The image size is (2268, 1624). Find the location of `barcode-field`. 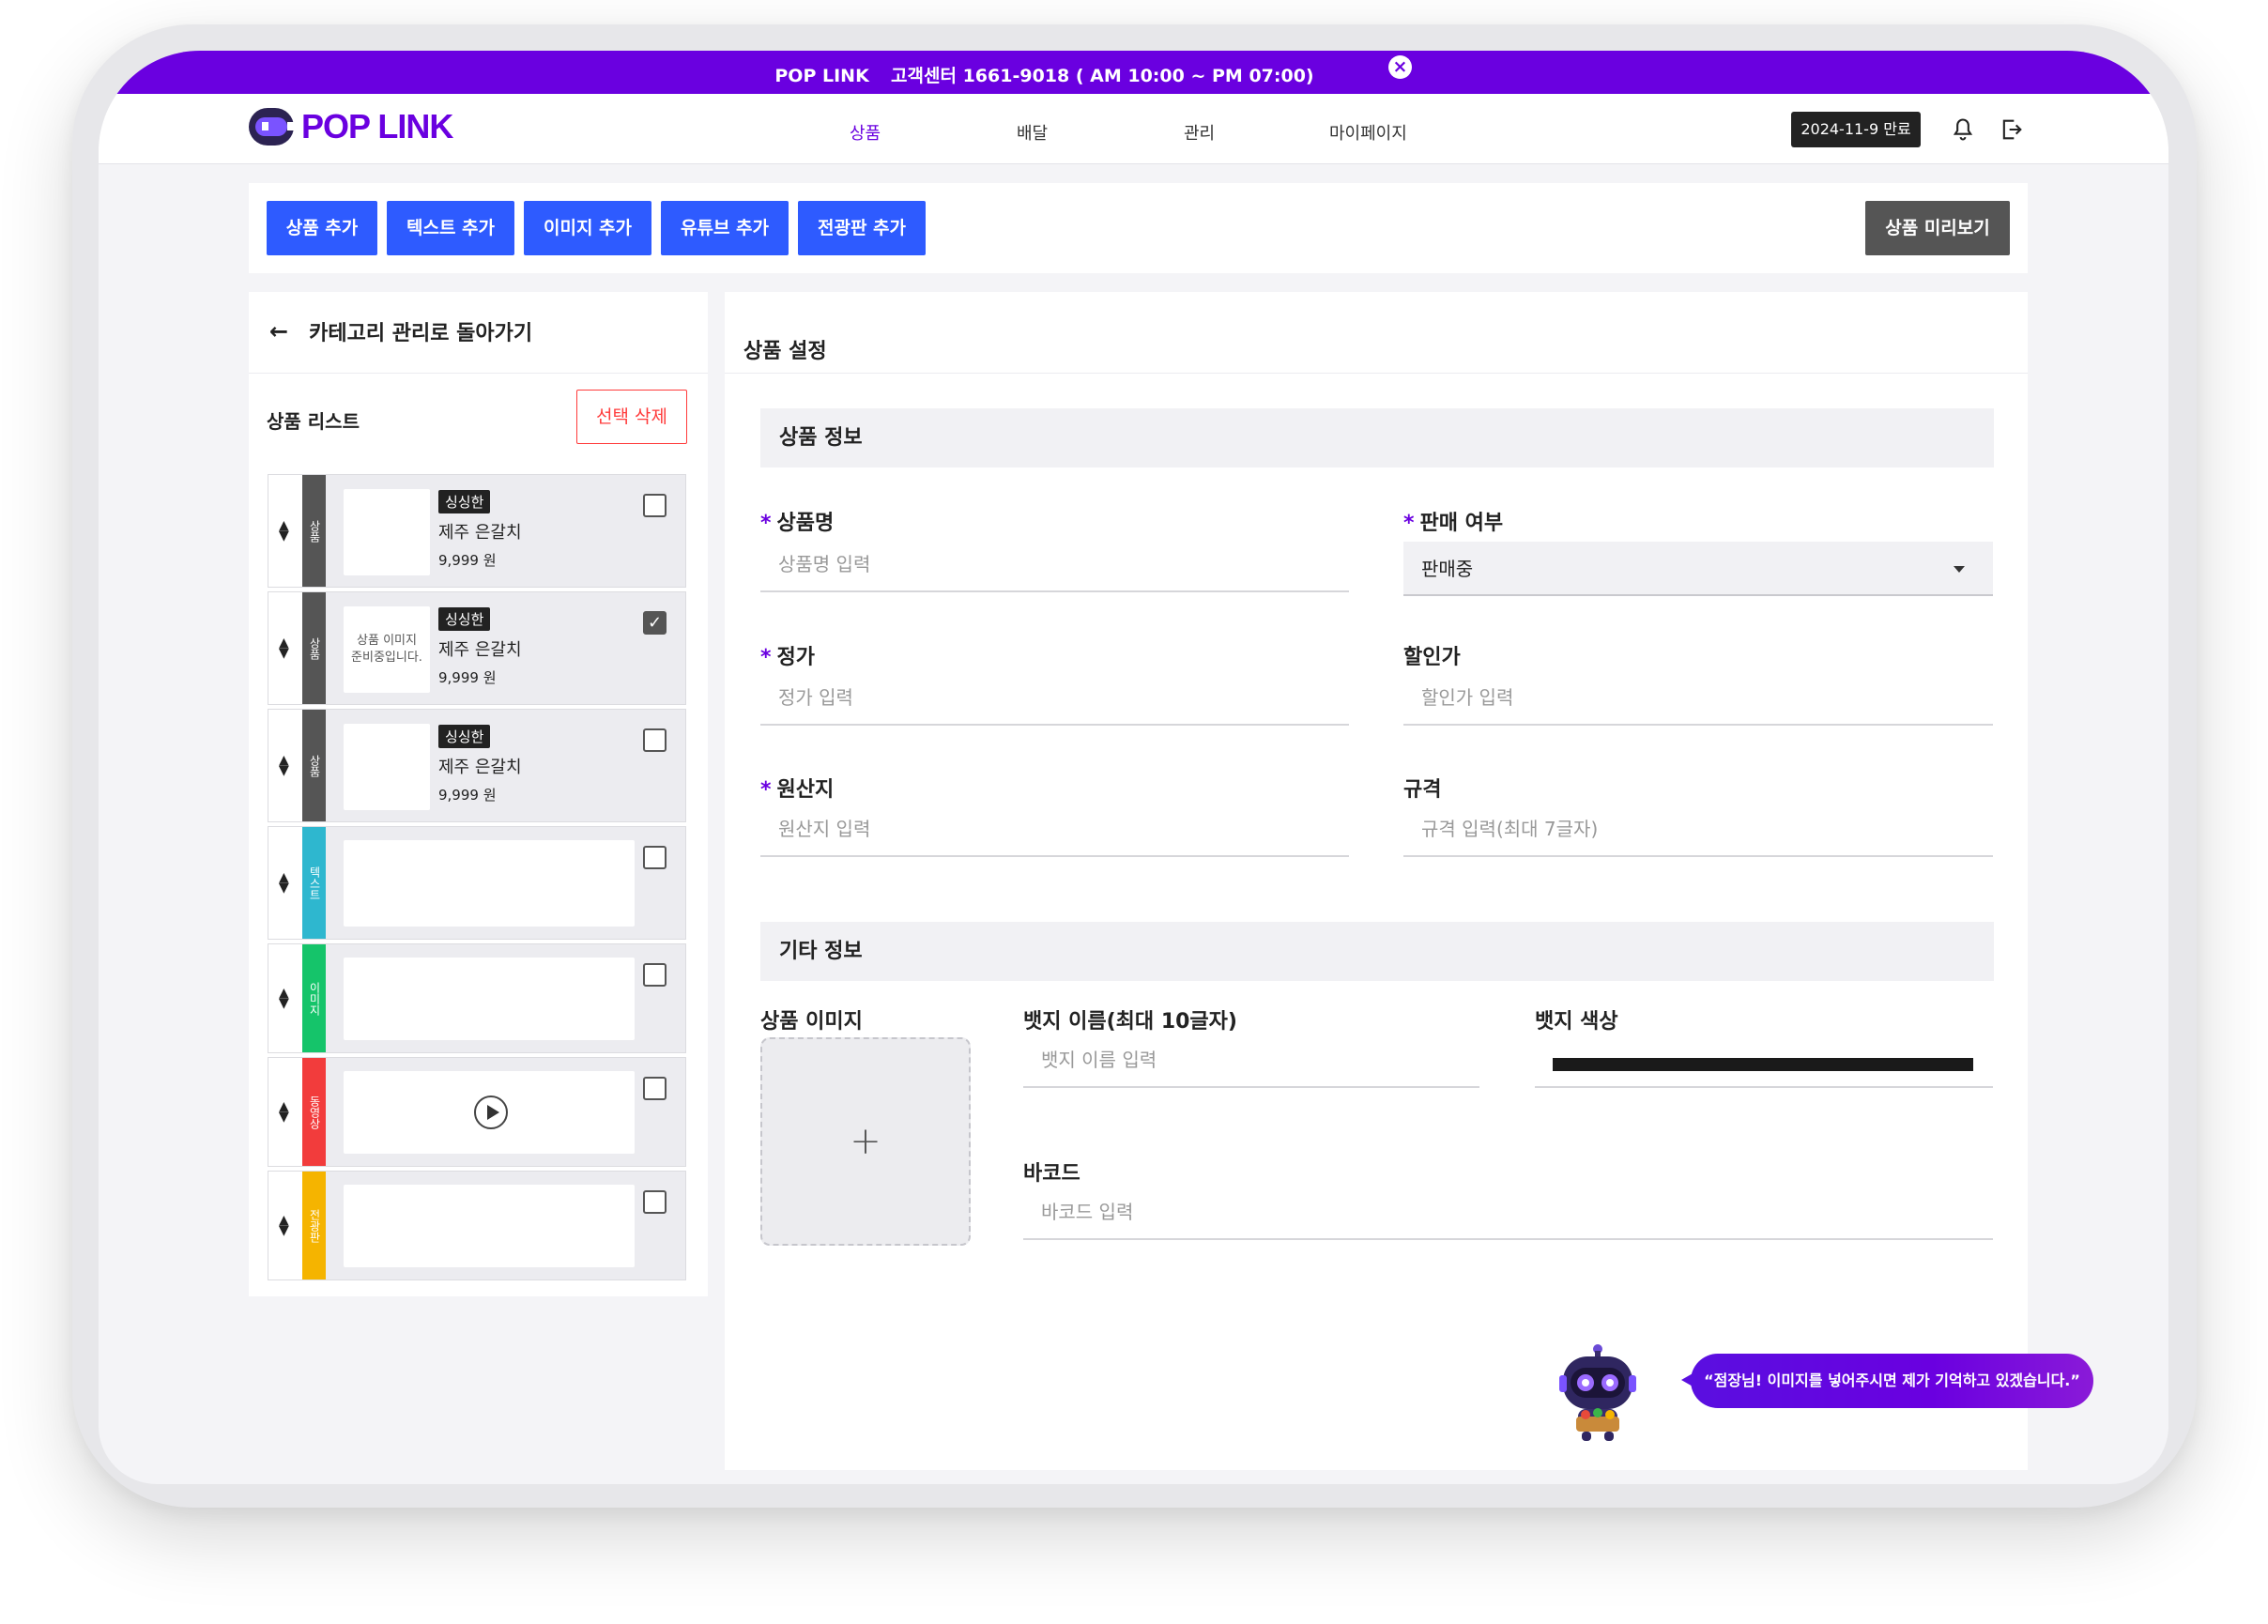

barcode-field is located at coordinates (1508, 1213).